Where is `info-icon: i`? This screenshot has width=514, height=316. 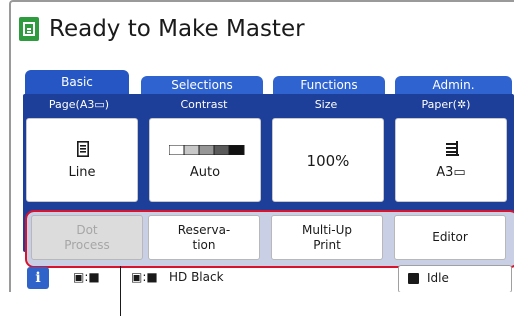
info-icon: i is located at coordinates (38, 278).